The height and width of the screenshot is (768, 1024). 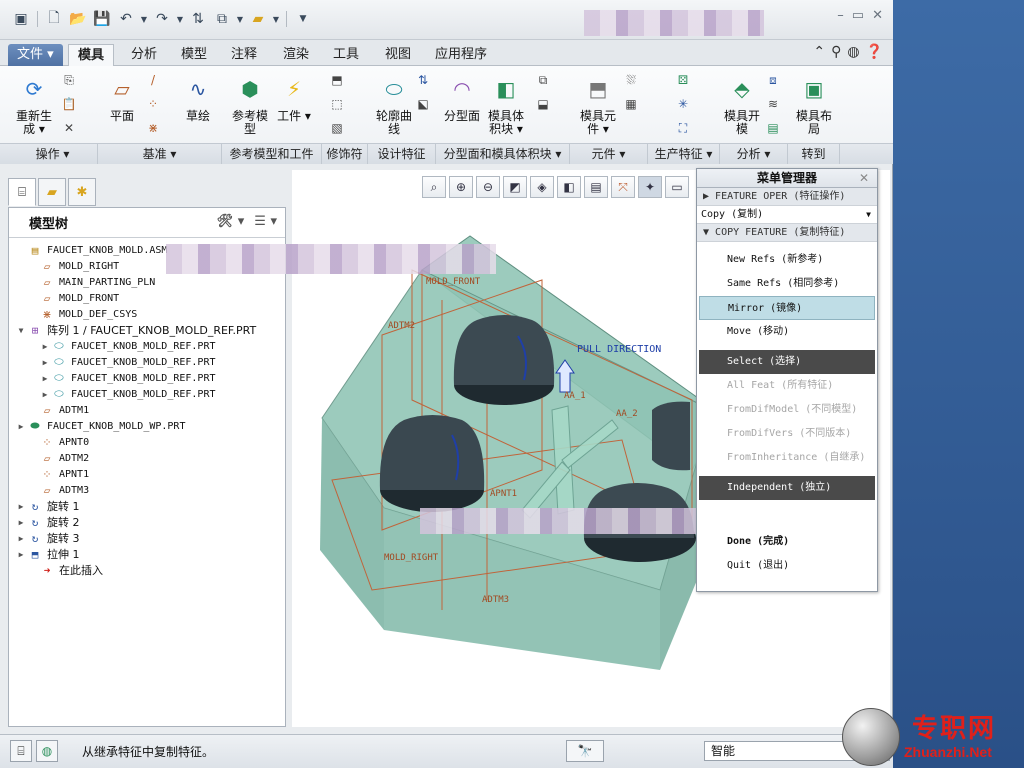 I want to click on molding-icon: ▦, so click(x=631, y=104).